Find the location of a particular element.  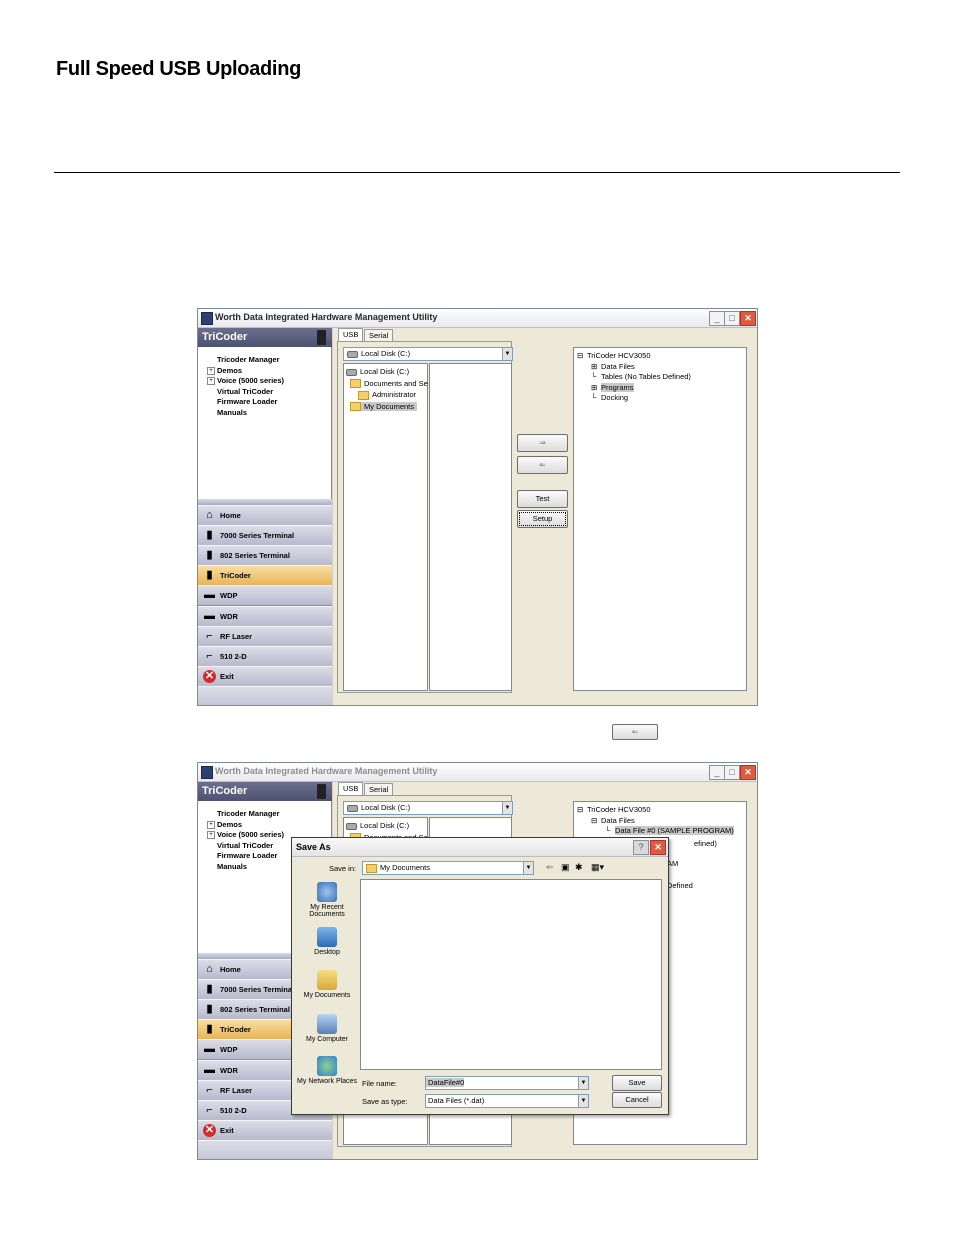

folder-item: Documents and Se is located at coordinates (389, 384).